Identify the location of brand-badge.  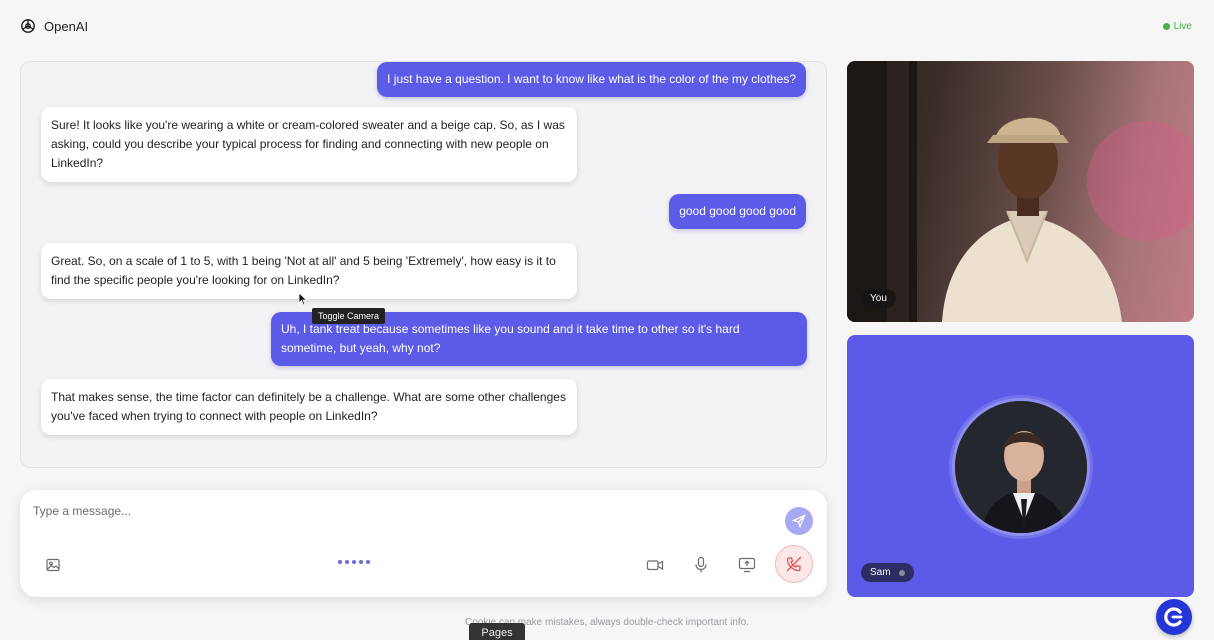
(1174, 617).